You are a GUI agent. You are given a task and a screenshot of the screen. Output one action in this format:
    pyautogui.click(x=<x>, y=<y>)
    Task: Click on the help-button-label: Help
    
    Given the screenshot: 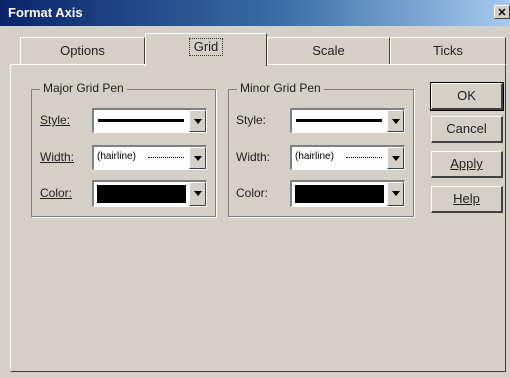 What is the action you would take?
    pyautogui.click(x=466, y=198)
    